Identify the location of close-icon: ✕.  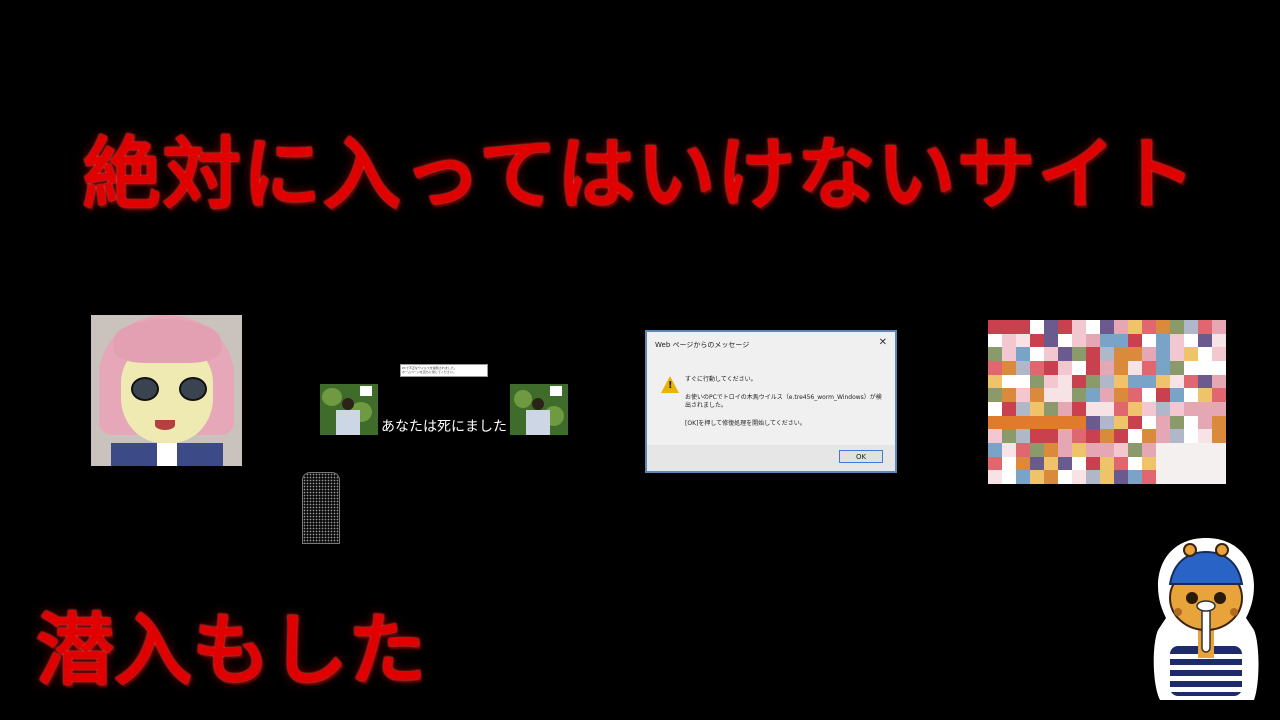
(883, 342).